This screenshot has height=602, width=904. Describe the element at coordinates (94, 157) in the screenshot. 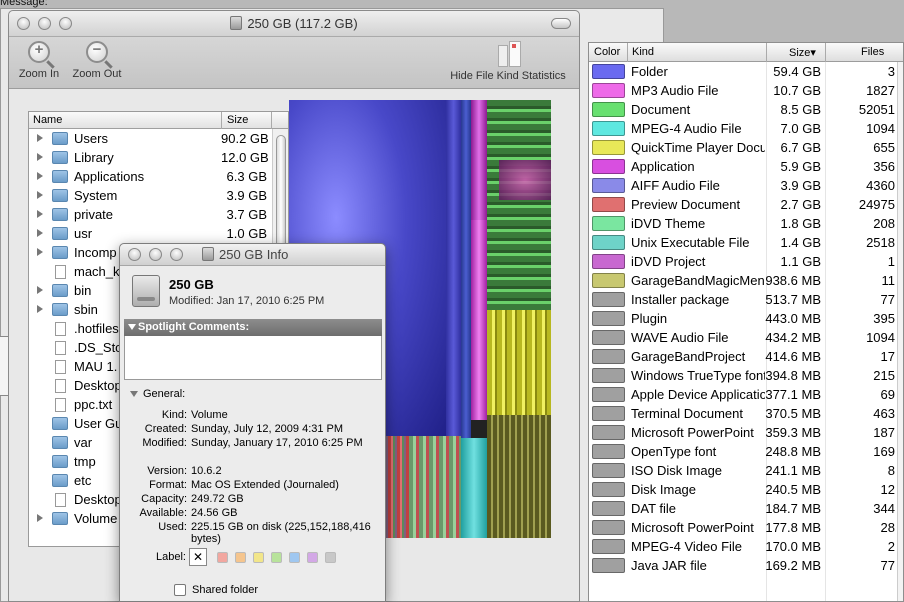

I see `file-name: Library` at that location.